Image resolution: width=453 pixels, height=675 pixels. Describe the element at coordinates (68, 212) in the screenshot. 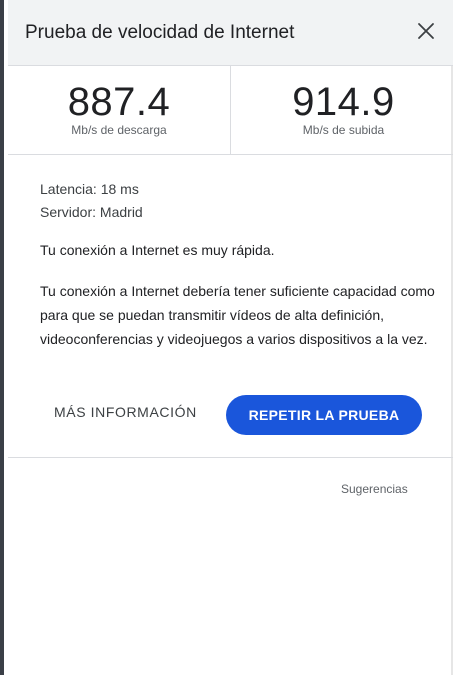

I see `server-label: Servidor:` at that location.